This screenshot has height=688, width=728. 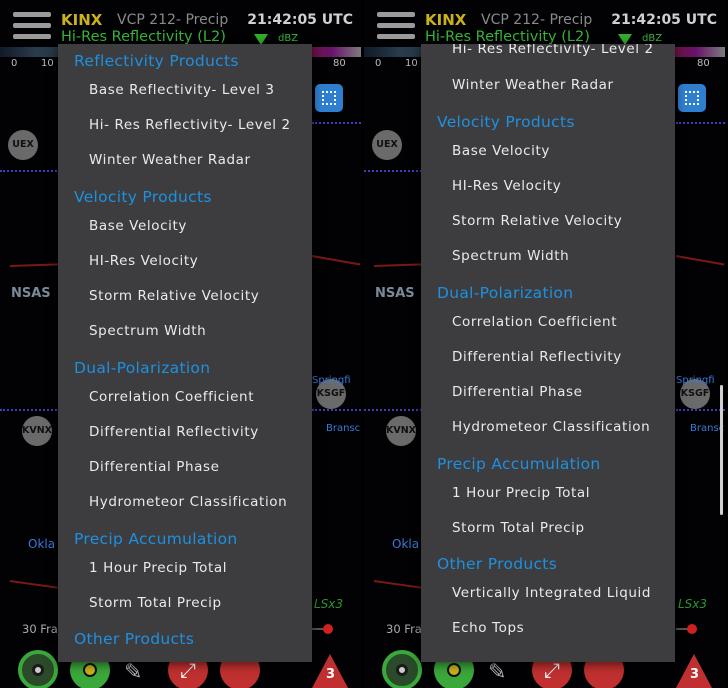 What do you see at coordinates (551, 593) in the screenshot?
I see `menu-item-vil: Vertically Integrated Liquid` at bounding box center [551, 593].